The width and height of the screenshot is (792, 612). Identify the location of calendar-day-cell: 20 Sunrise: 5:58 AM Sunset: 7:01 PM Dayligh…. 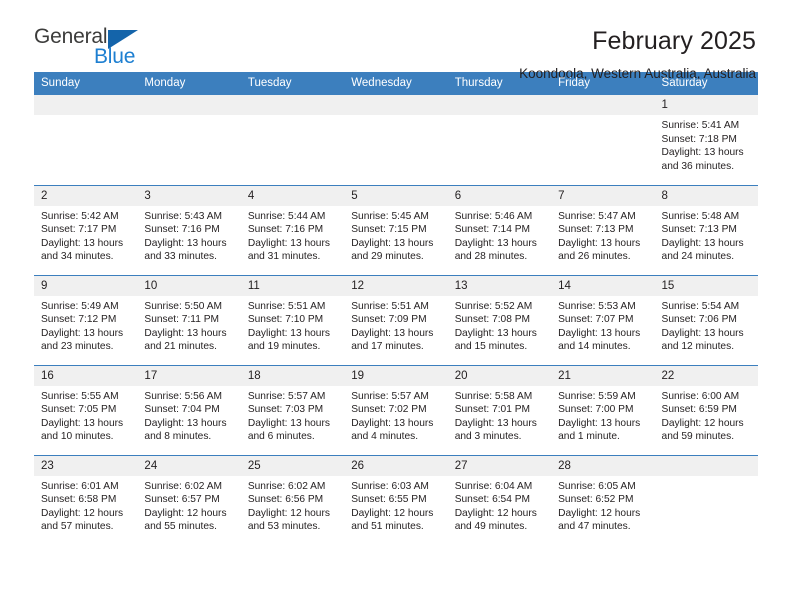
(499, 409).